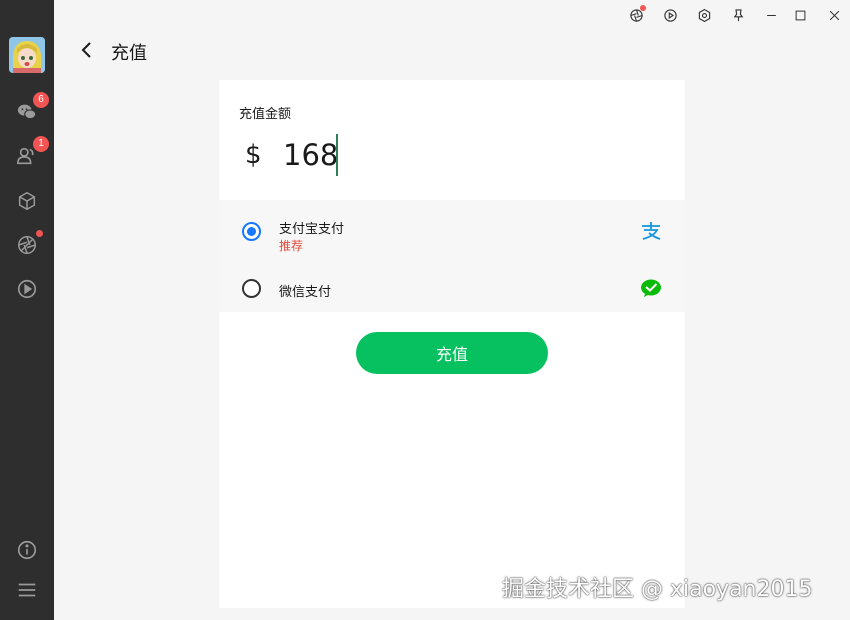 The image size is (850, 620). I want to click on menu-icon, so click(27, 590).